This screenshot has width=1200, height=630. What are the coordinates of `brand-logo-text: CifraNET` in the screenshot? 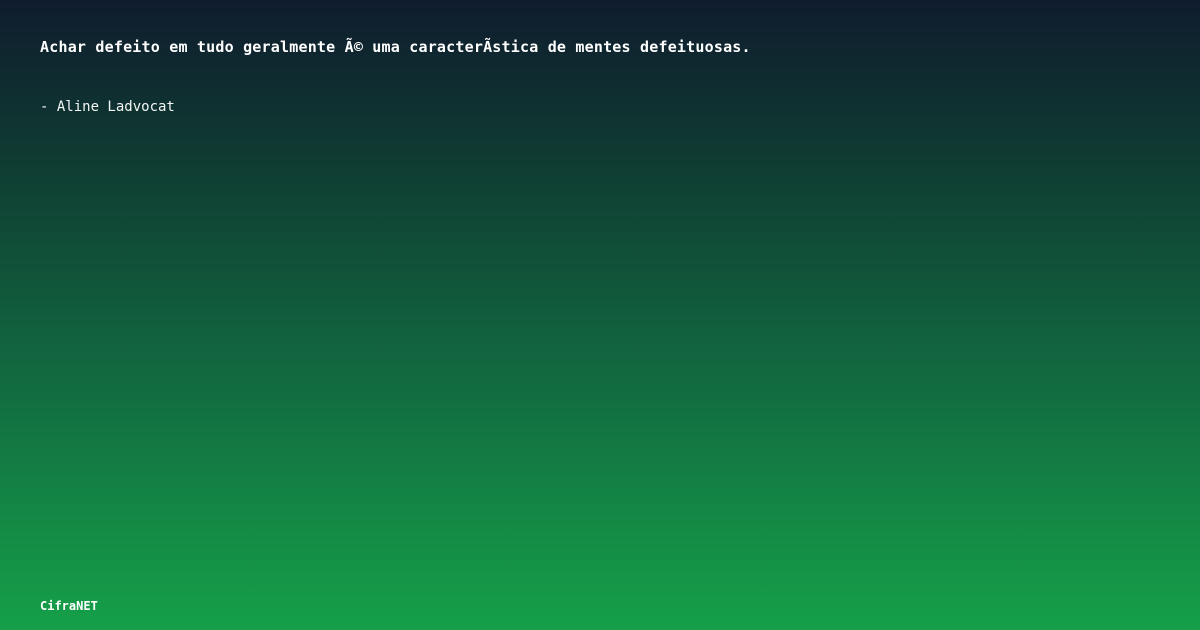 It's located at (69, 606).